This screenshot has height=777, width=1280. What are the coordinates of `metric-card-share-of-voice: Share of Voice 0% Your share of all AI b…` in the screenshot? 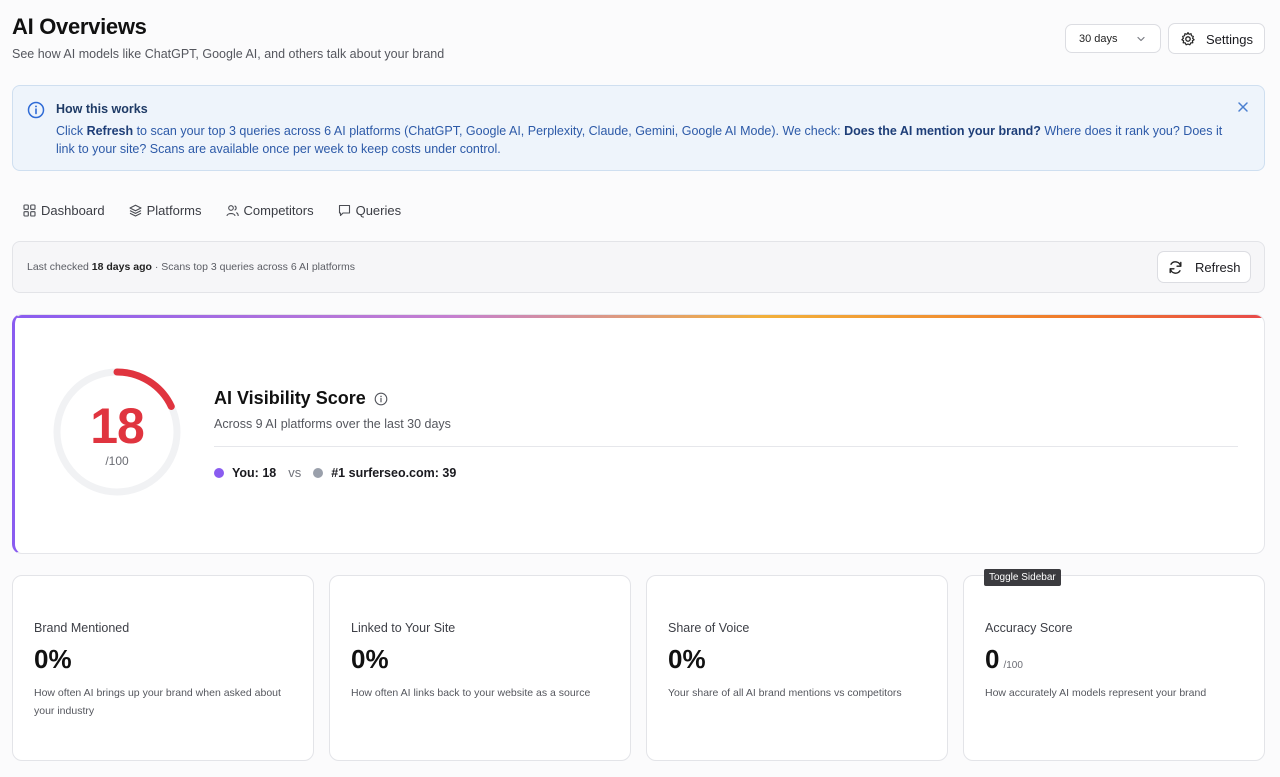 It's located at (797, 668).